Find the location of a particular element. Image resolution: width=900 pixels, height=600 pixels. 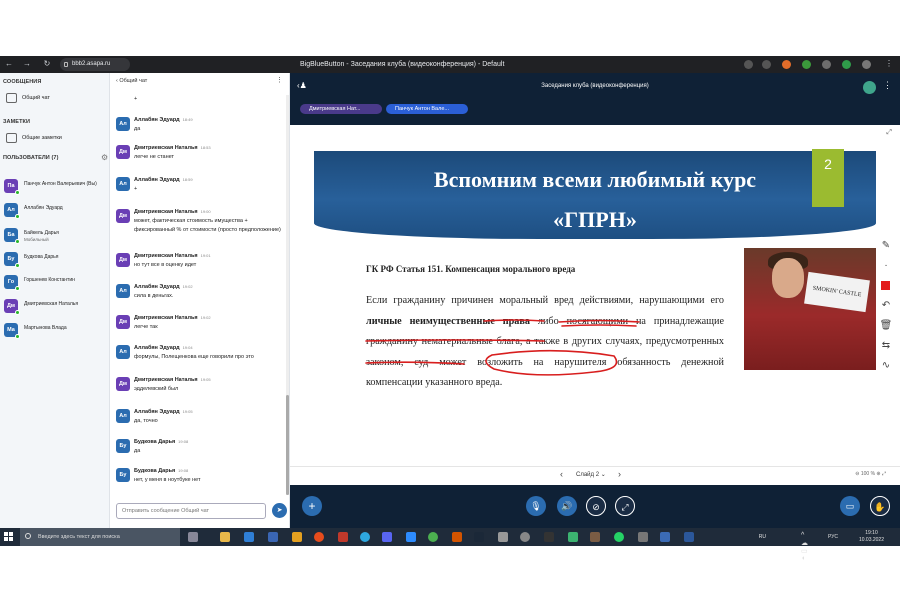

task-view-icon is located at coordinates (193, 537).